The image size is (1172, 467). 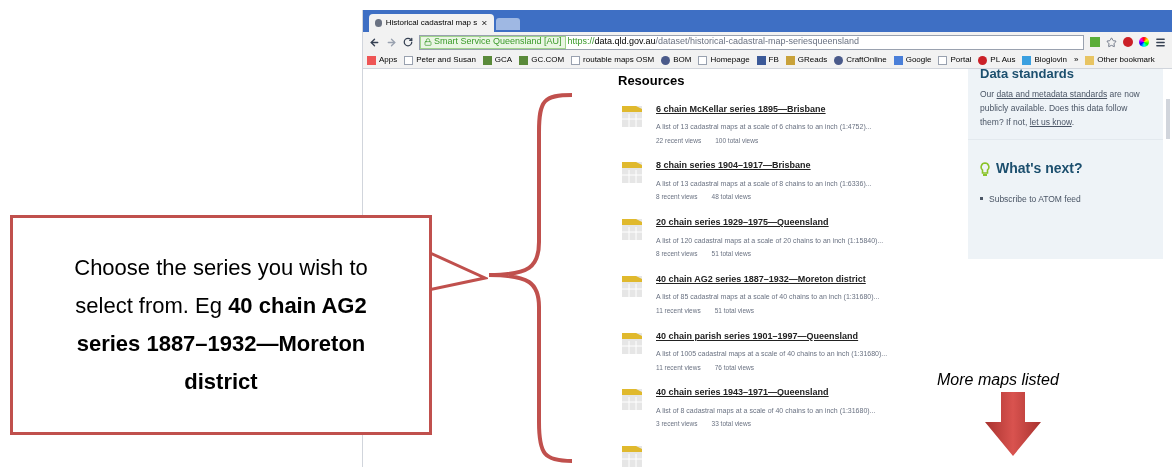 What do you see at coordinates (428, 42) in the screenshot?
I see `lock-icon` at bounding box center [428, 42].